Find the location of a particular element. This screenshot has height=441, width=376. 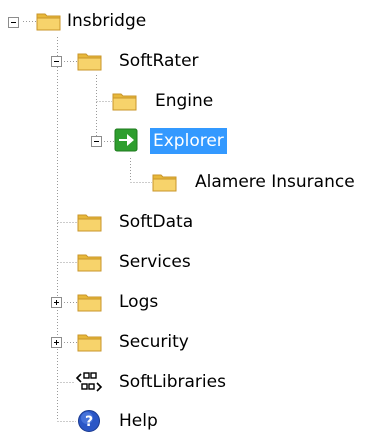

tree-node-label: Insbridge is located at coordinates (106, 21).